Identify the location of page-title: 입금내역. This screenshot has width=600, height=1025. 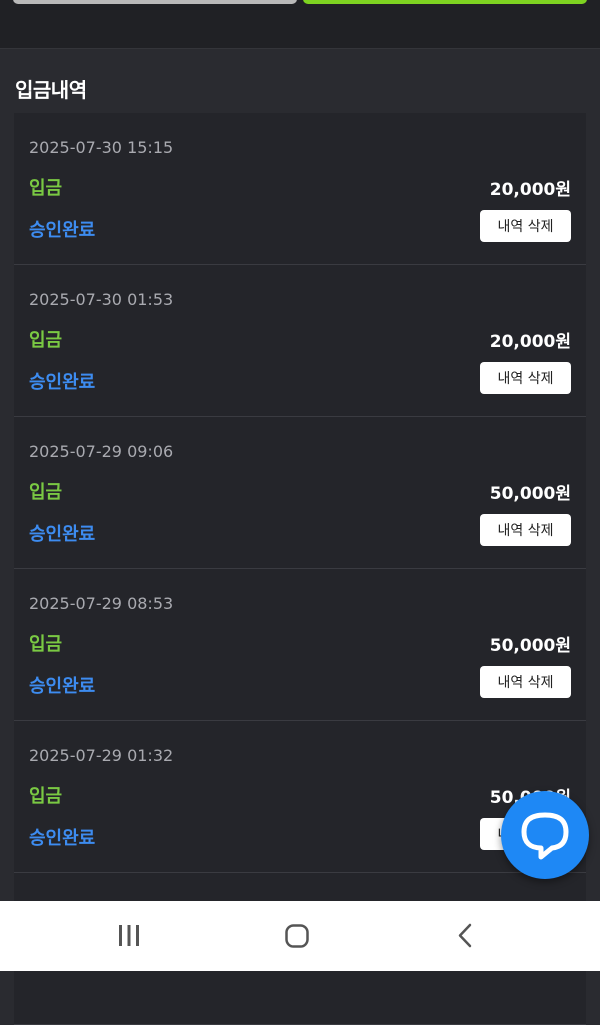
(51, 90).